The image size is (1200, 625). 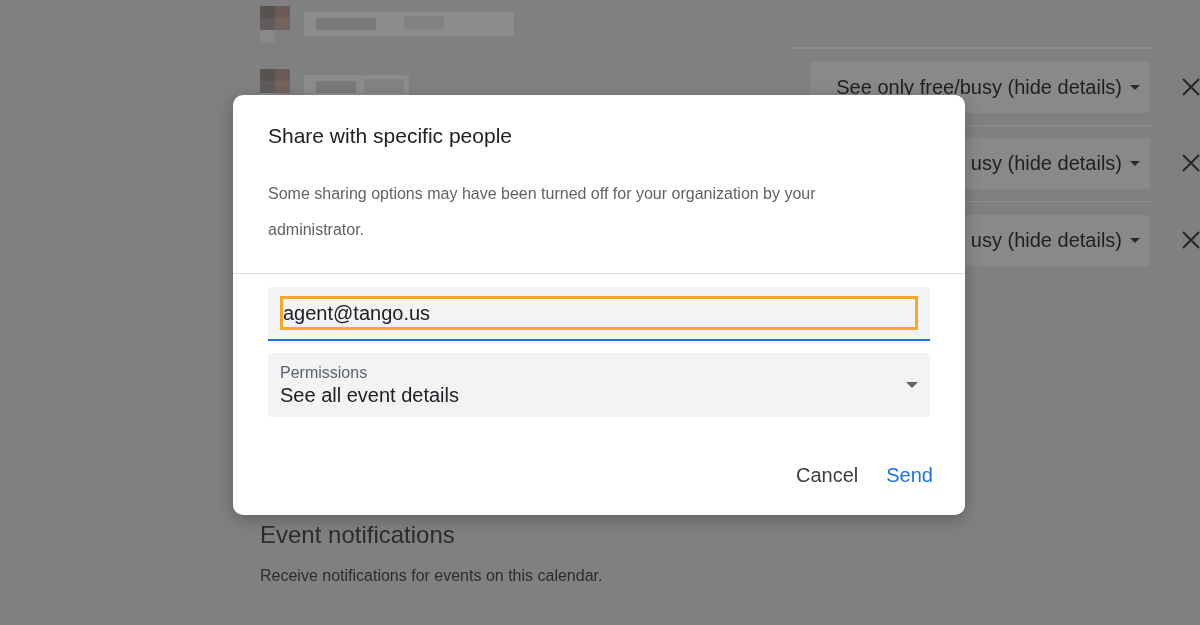 What do you see at coordinates (599, 314) in the screenshot?
I see `email-field: agent@tango.us` at bounding box center [599, 314].